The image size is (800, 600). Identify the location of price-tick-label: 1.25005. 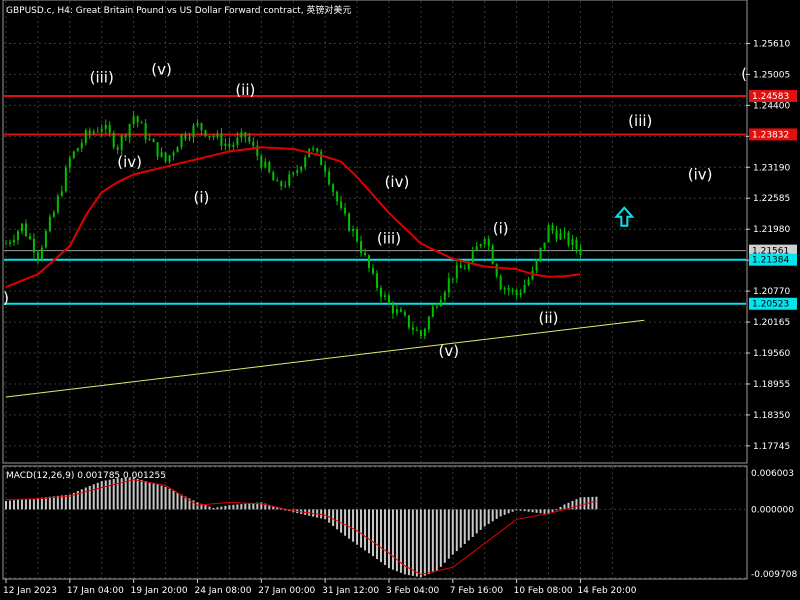
(771, 75).